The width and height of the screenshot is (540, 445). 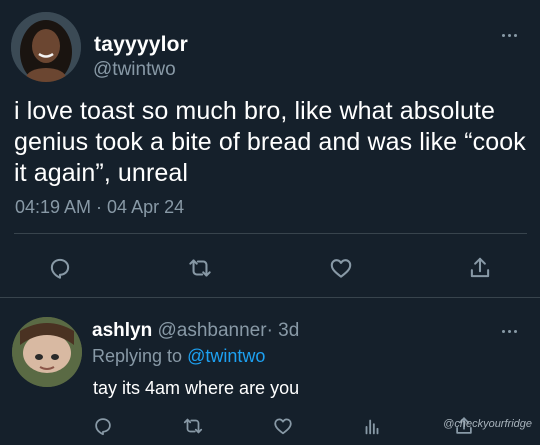 What do you see at coordinates (211, 330) in the screenshot?
I see `handle: @ashbanner` at bounding box center [211, 330].